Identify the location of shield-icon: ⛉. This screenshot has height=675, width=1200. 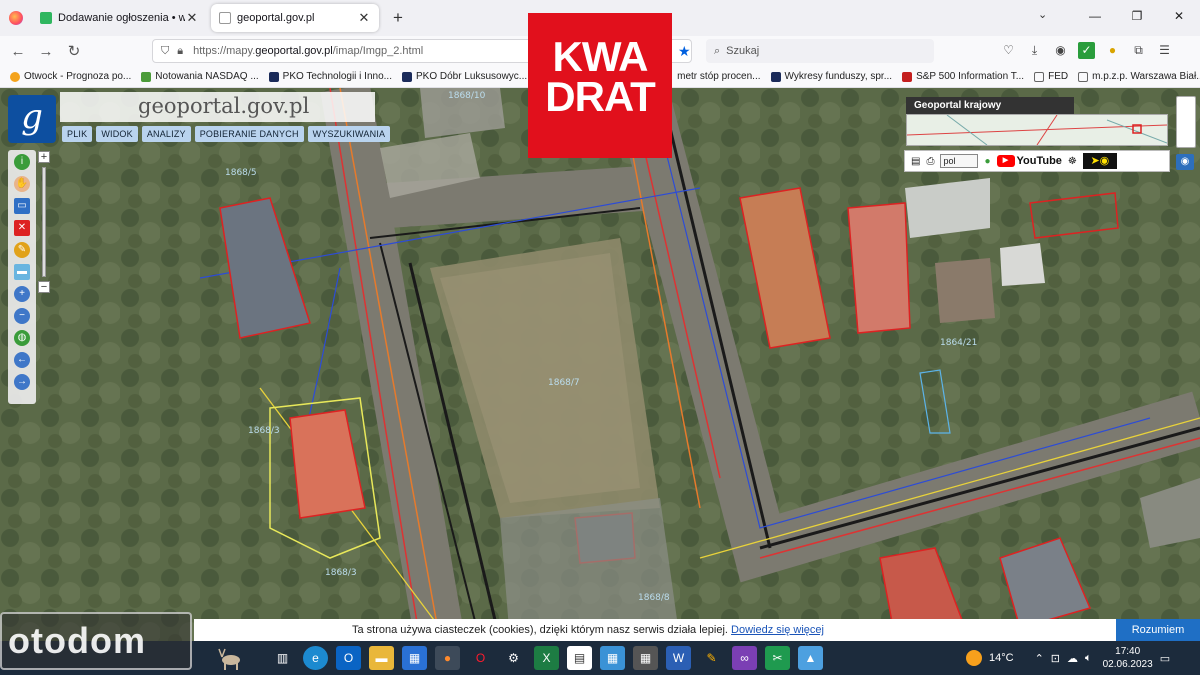
(165, 51).